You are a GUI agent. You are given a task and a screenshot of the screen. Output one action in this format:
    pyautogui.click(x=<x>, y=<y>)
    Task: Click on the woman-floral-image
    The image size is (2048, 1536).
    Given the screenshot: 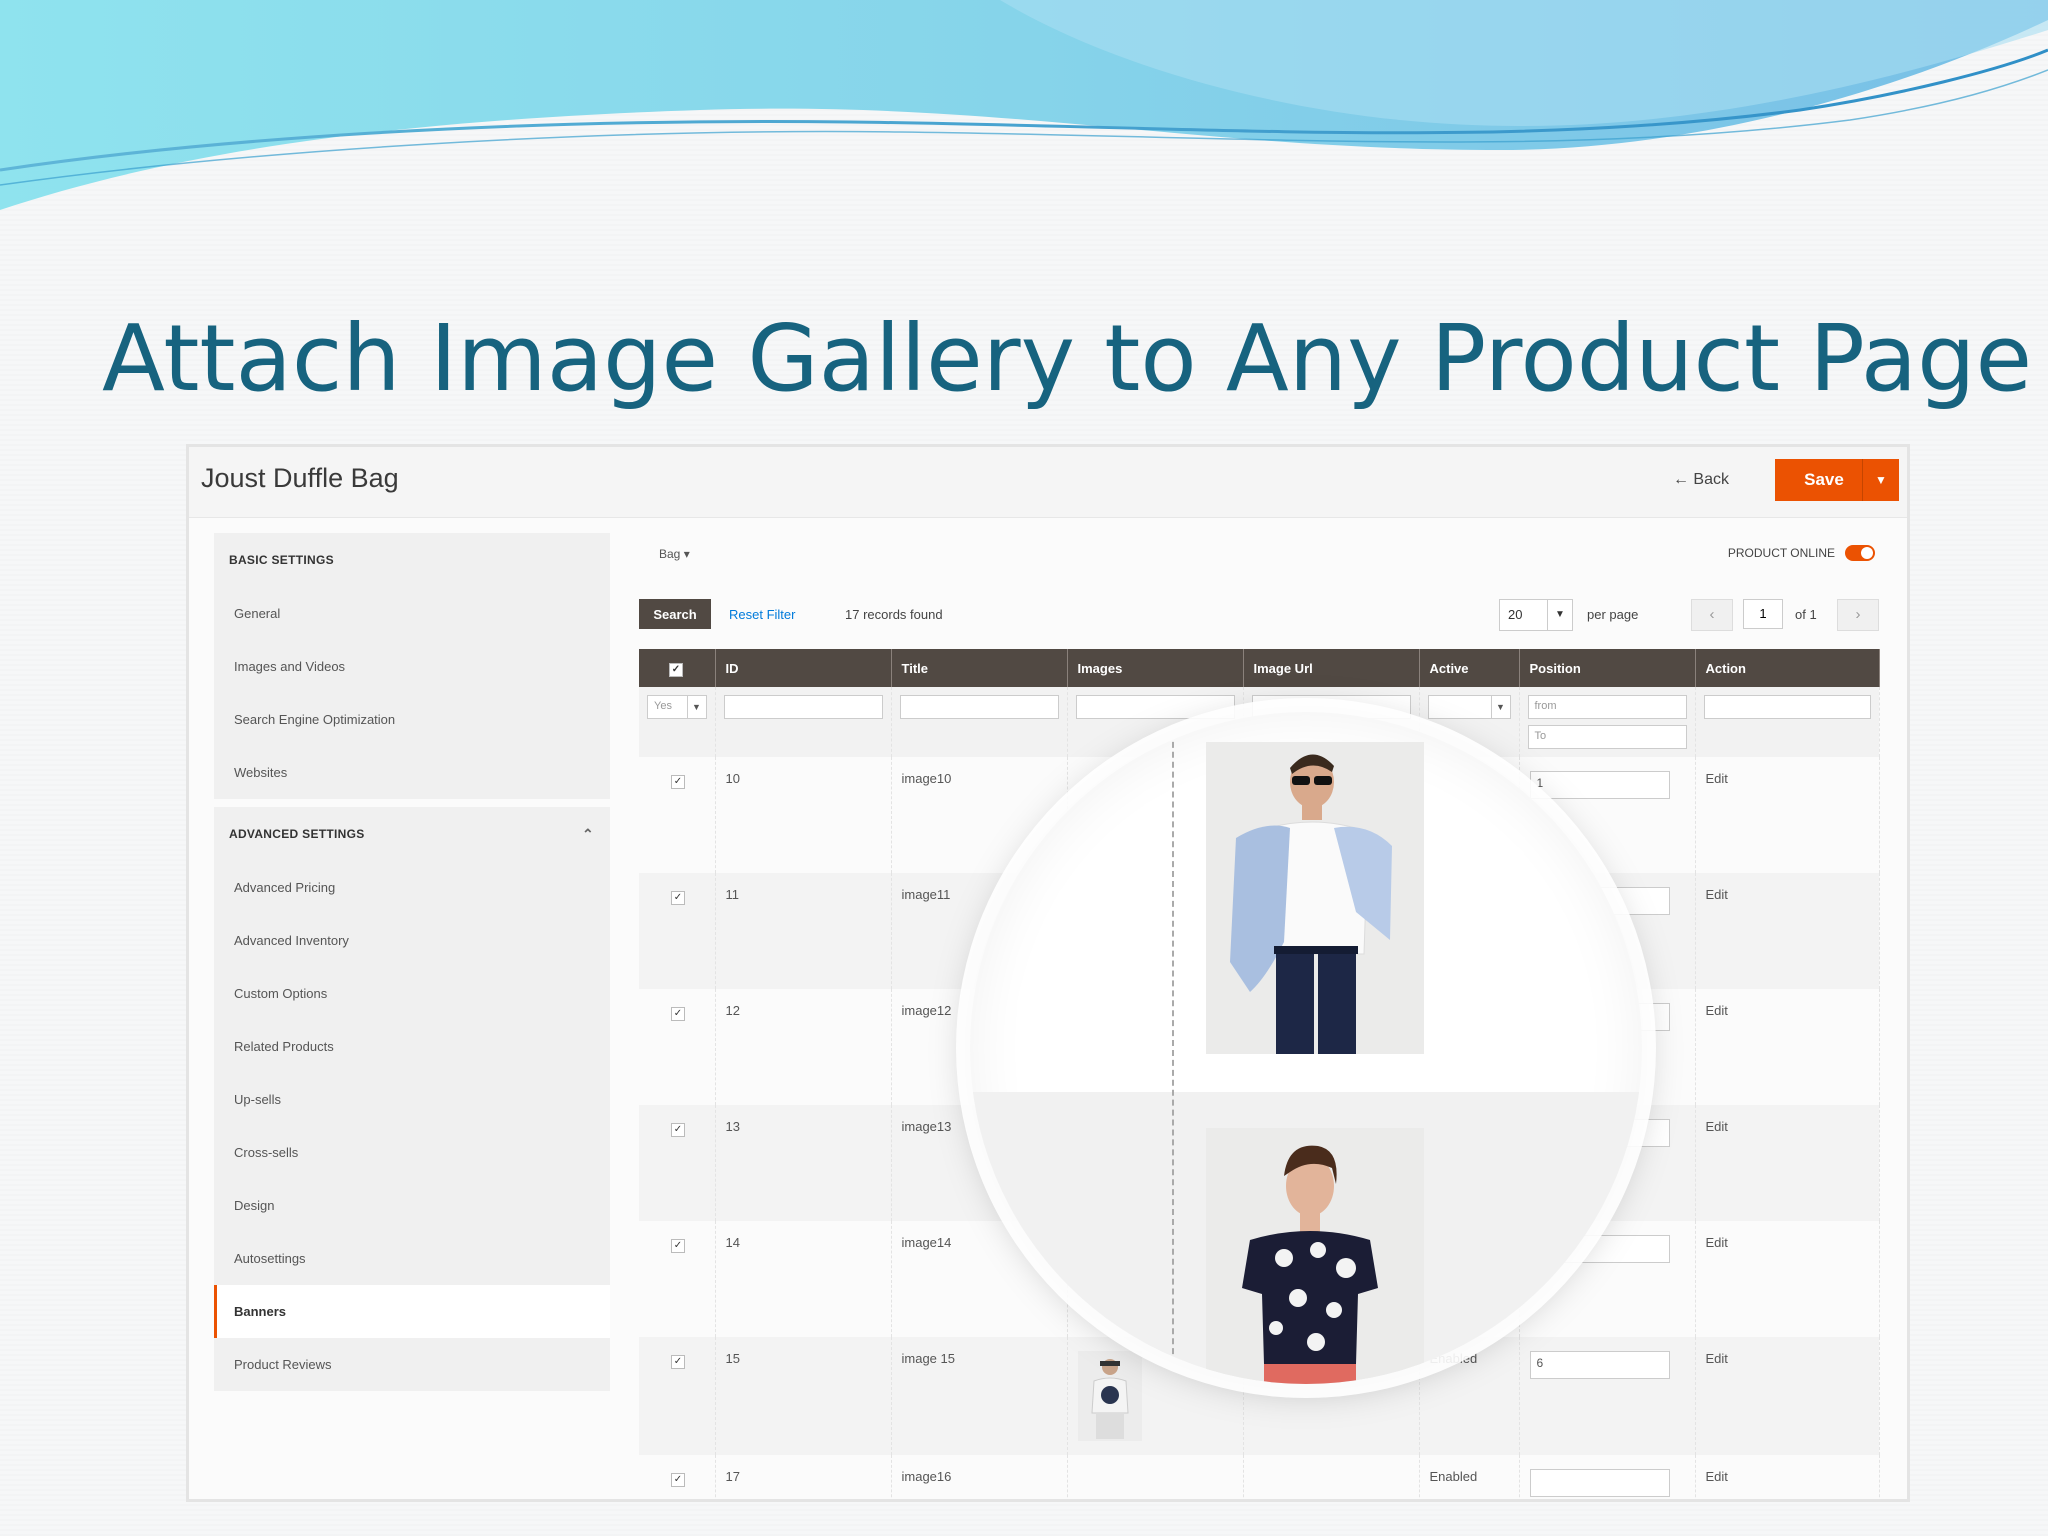 What is the action you would take?
    pyautogui.click(x=1315, y=1256)
    